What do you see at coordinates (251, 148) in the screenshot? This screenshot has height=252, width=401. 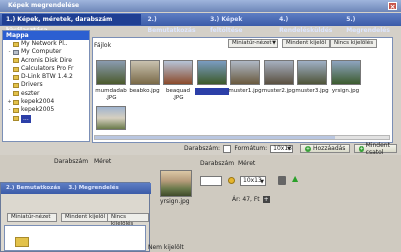 I see `format-label: Formátum:` at bounding box center [251, 148].